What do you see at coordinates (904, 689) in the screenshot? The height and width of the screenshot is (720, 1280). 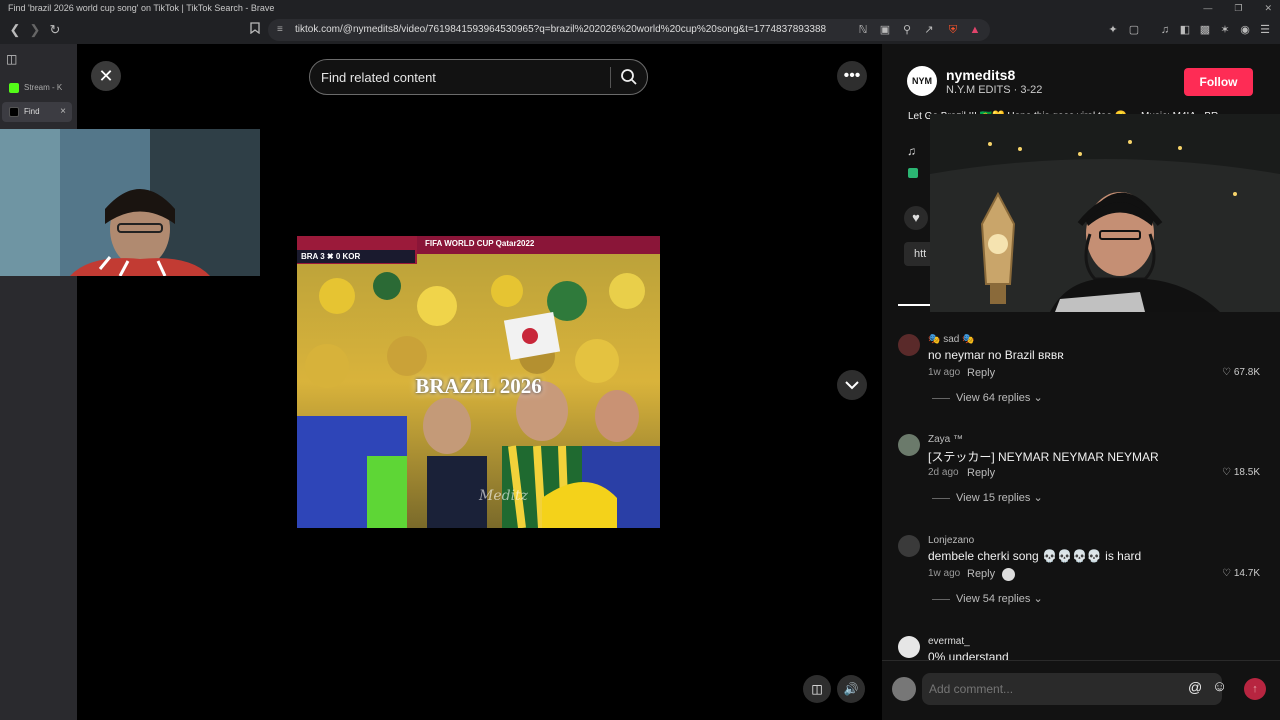 I see `my-avatar` at bounding box center [904, 689].